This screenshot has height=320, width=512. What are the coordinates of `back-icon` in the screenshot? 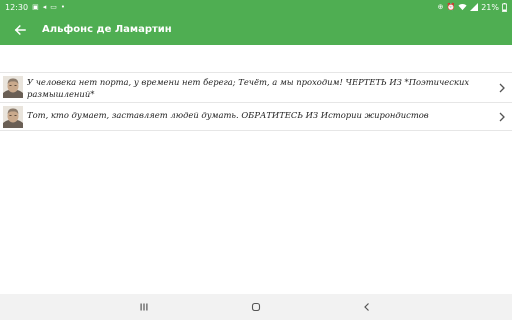 It's located at (366, 307).